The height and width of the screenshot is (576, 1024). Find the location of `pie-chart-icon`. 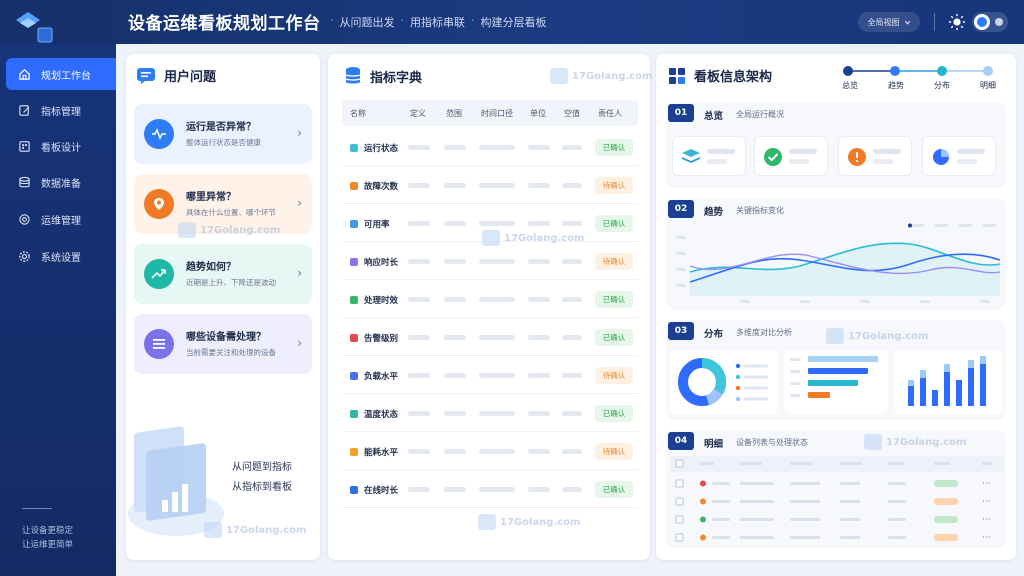

pie-chart-icon is located at coordinates (941, 157).